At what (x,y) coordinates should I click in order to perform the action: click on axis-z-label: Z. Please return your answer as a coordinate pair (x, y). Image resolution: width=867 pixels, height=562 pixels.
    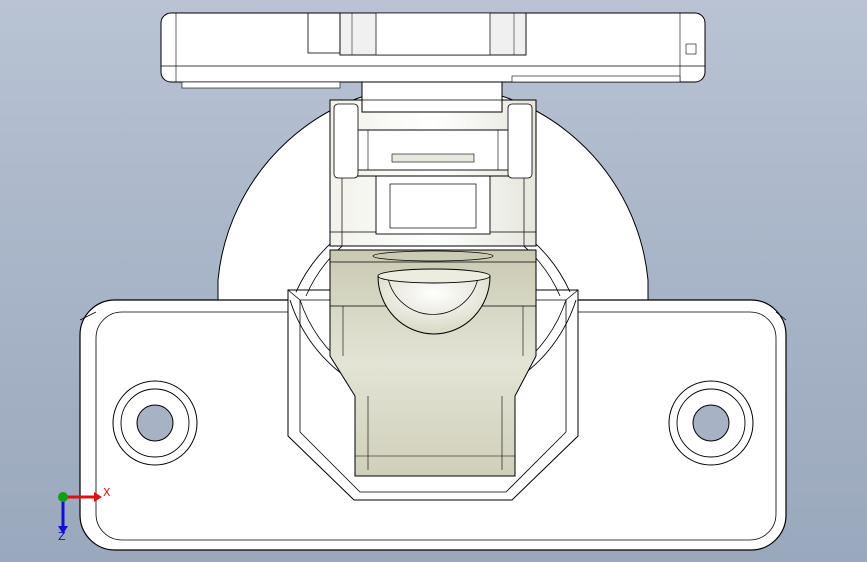
    Looking at the image, I should click on (62, 536).